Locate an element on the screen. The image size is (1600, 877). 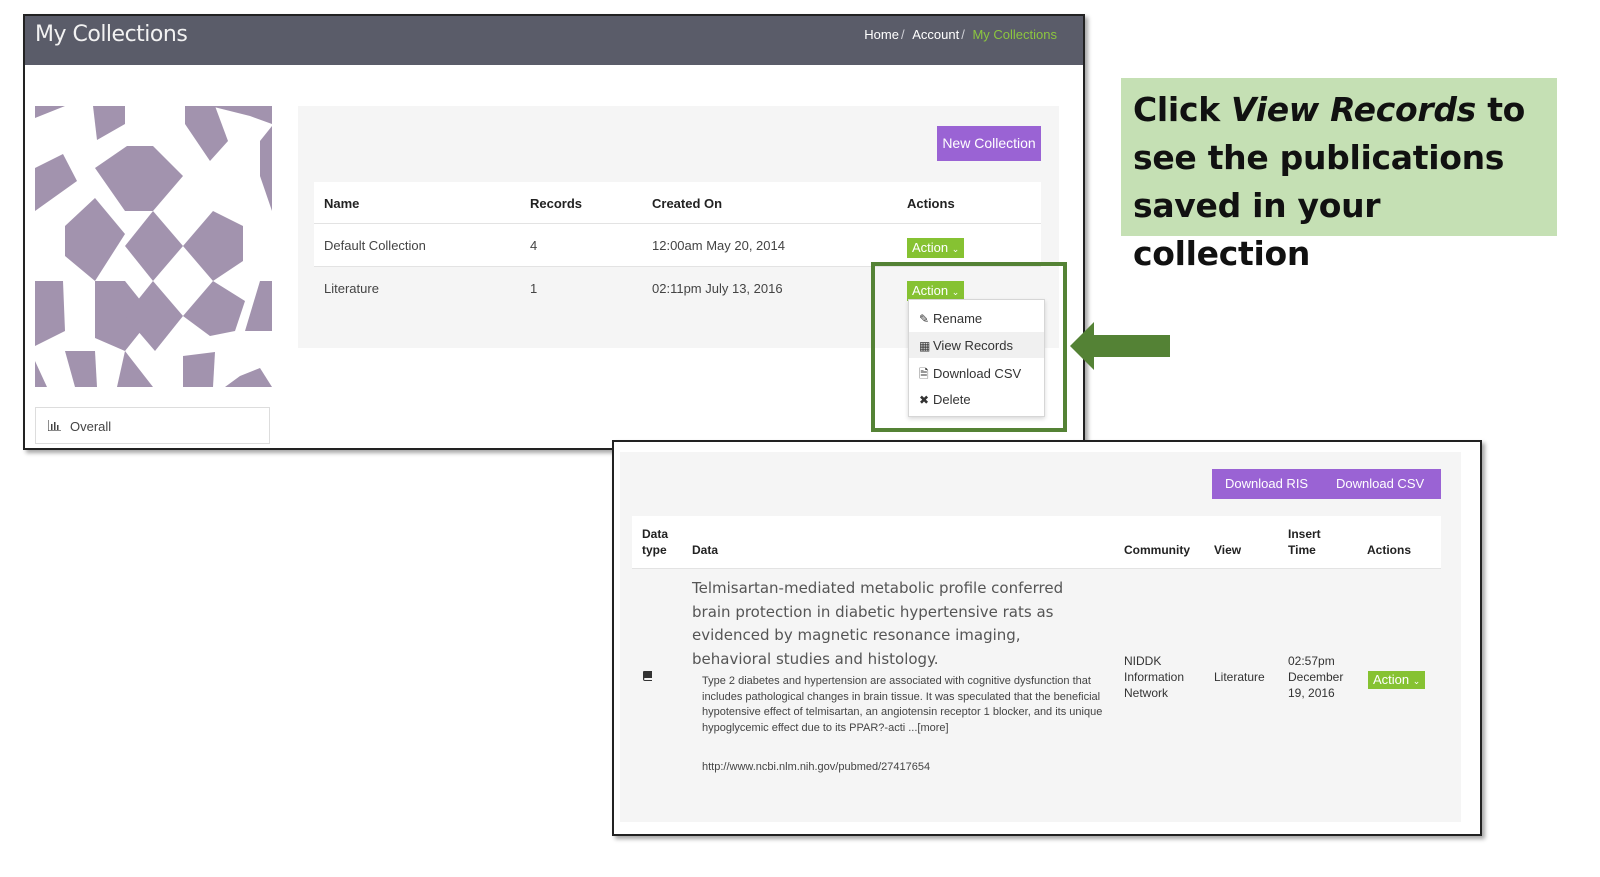
menu-item-view-records: ▦ View Records is located at coordinates (976, 345).